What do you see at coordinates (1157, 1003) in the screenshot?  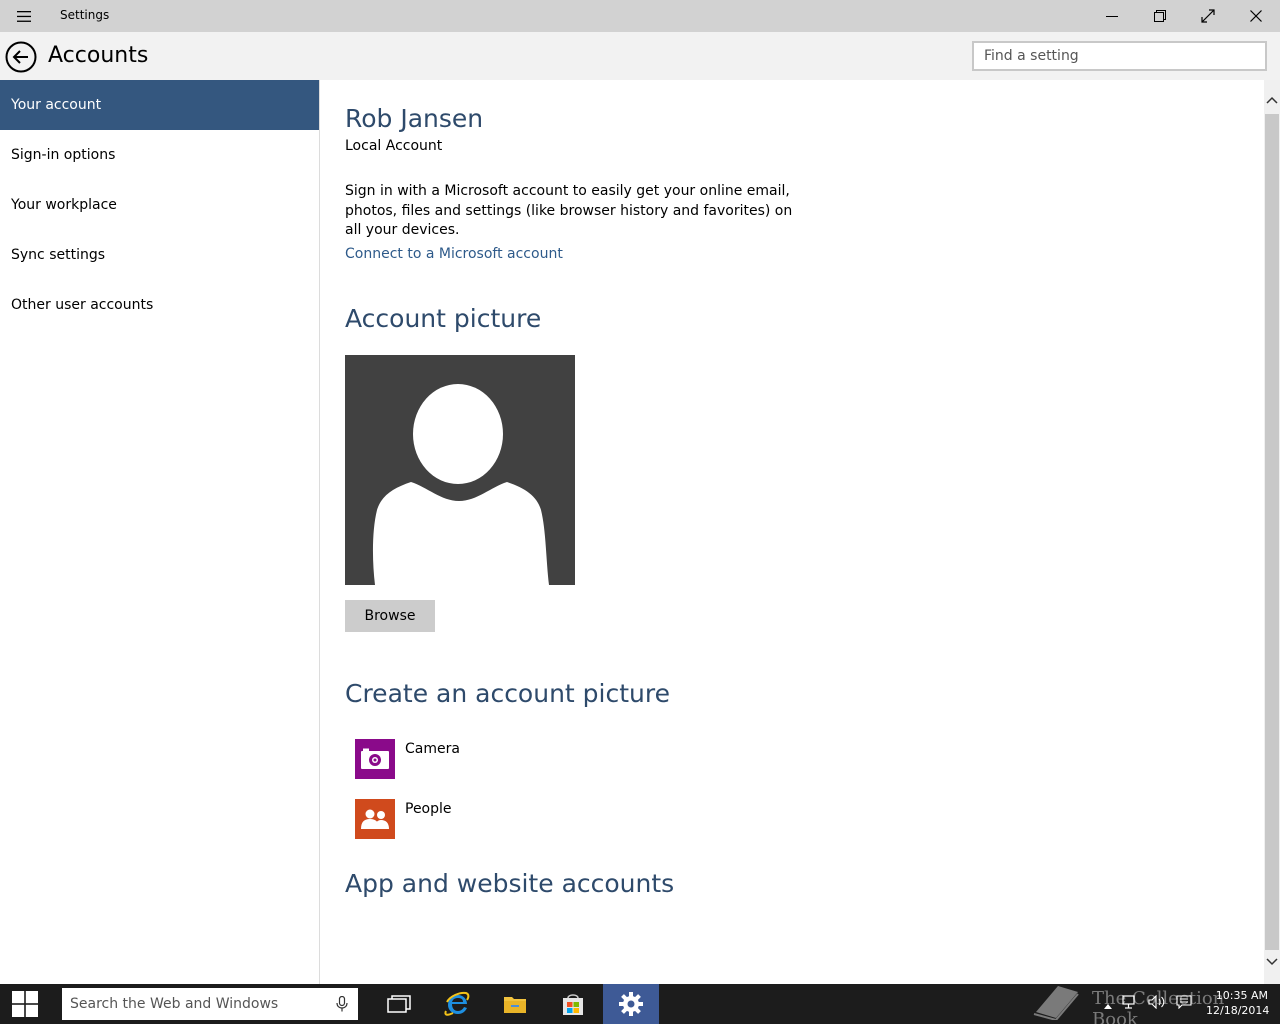 I see `volume-icon` at bounding box center [1157, 1003].